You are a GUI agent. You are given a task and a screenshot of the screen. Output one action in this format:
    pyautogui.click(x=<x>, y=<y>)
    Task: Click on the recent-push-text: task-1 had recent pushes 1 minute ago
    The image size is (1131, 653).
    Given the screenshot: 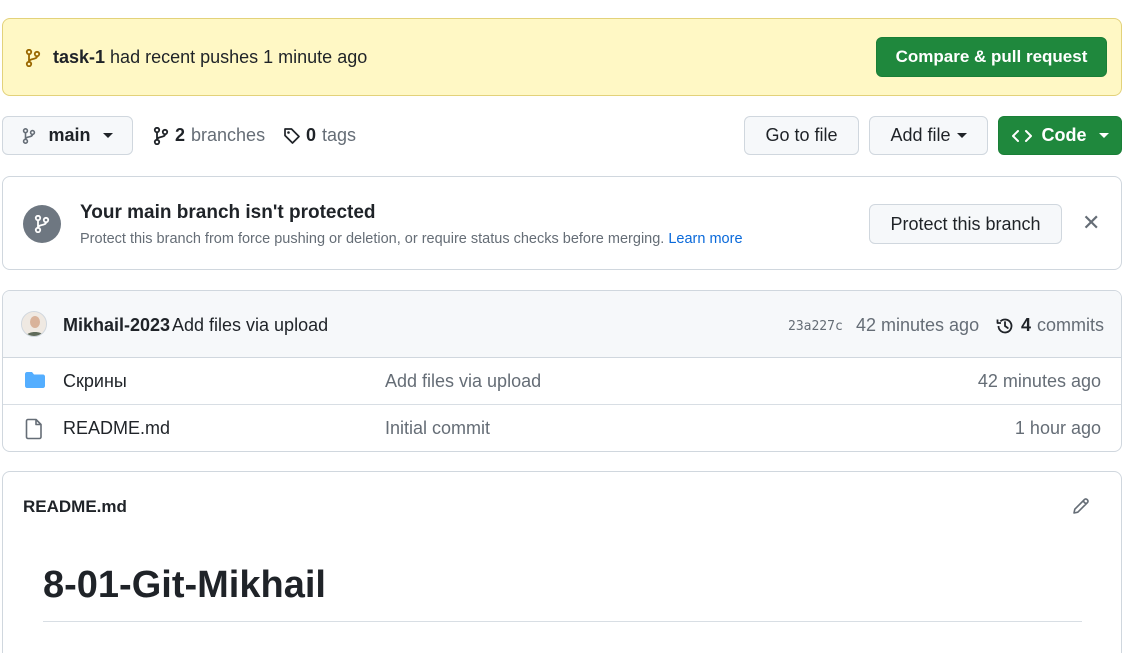 What is the action you would take?
    pyautogui.click(x=210, y=57)
    